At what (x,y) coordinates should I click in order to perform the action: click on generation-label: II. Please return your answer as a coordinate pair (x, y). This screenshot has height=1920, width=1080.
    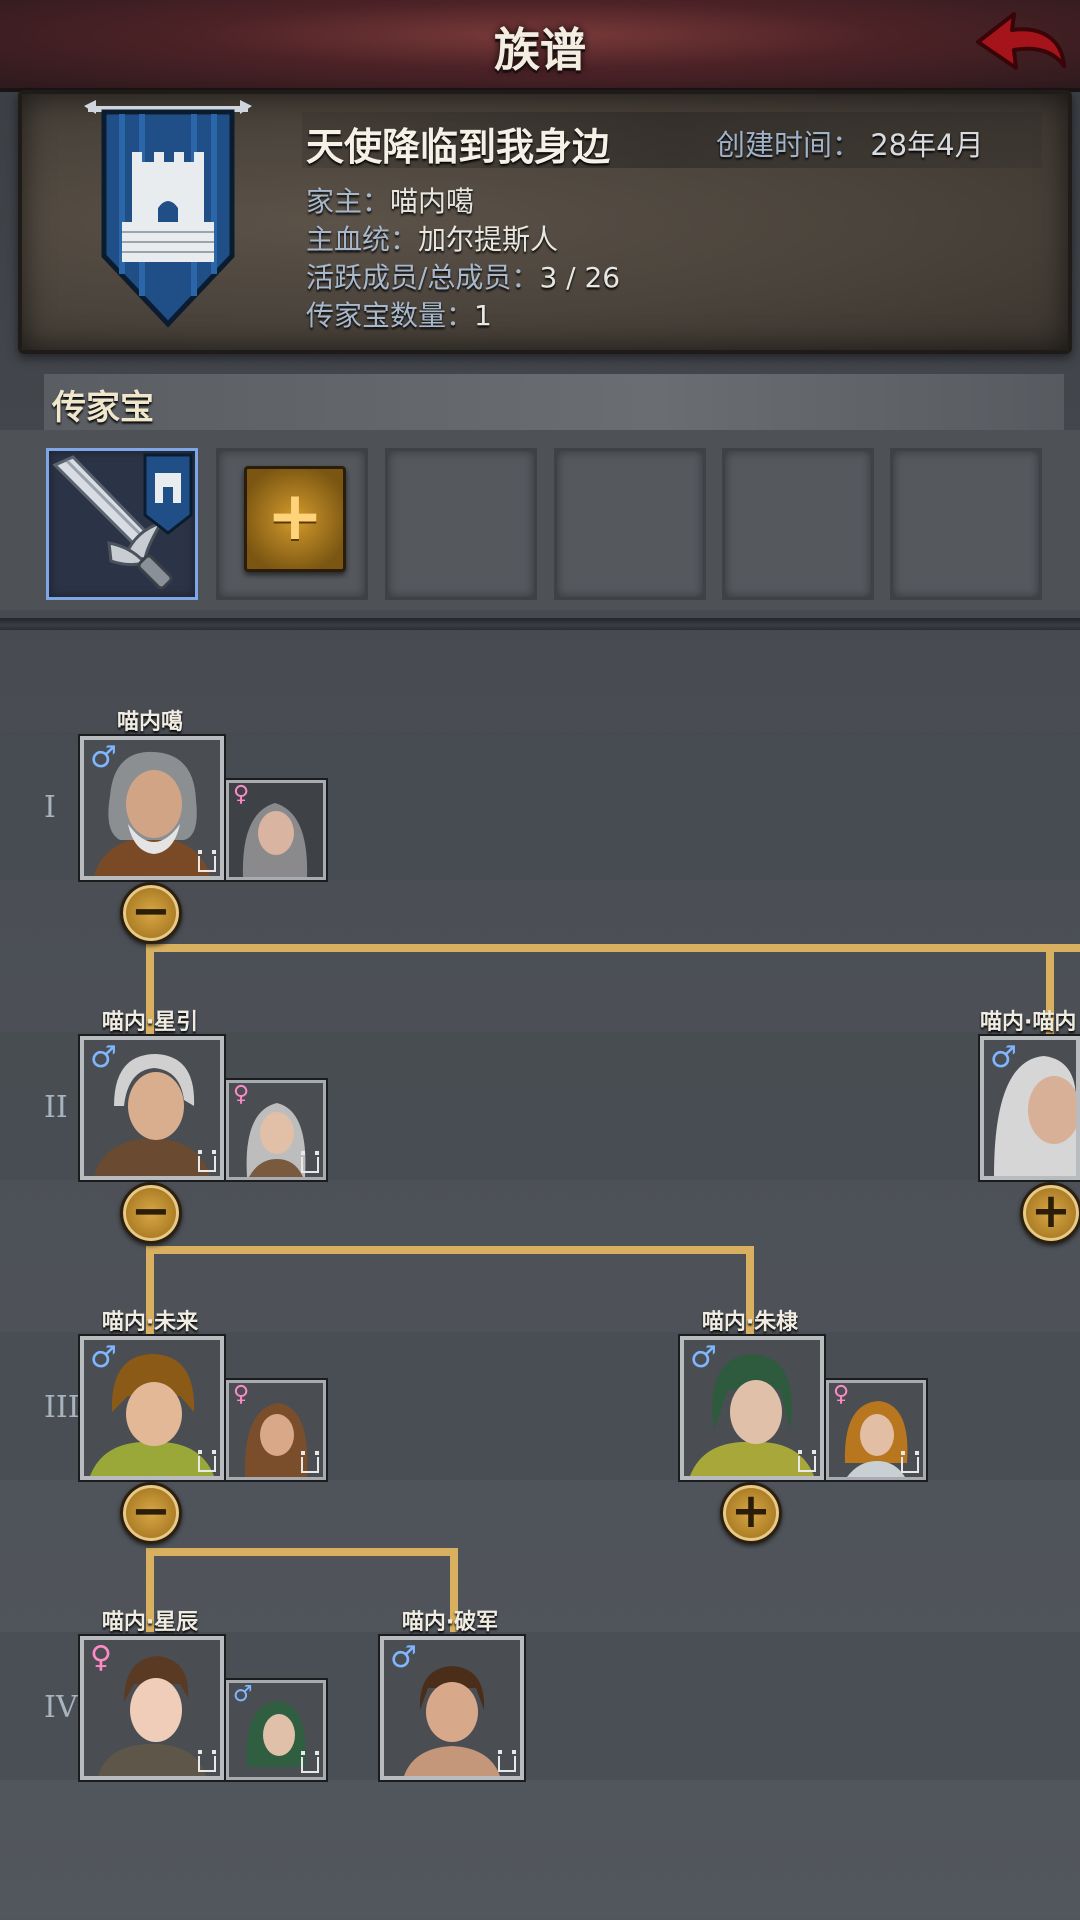
    Looking at the image, I should click on (56, 1107).